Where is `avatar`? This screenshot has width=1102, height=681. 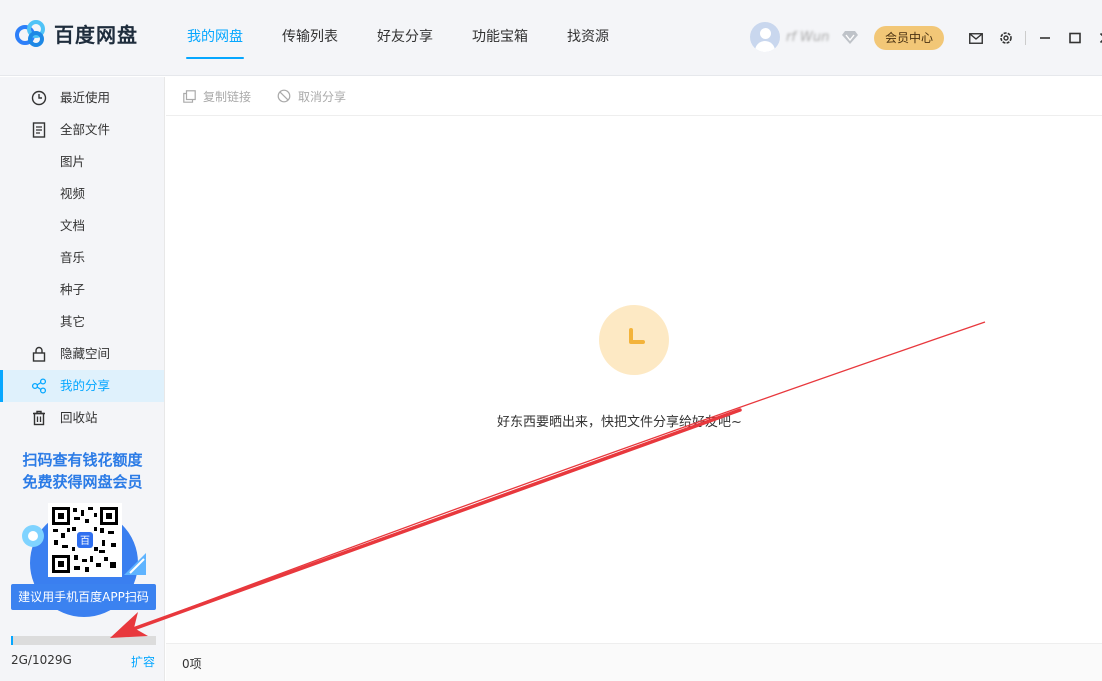 avatar is located at coordinates (765, 37).